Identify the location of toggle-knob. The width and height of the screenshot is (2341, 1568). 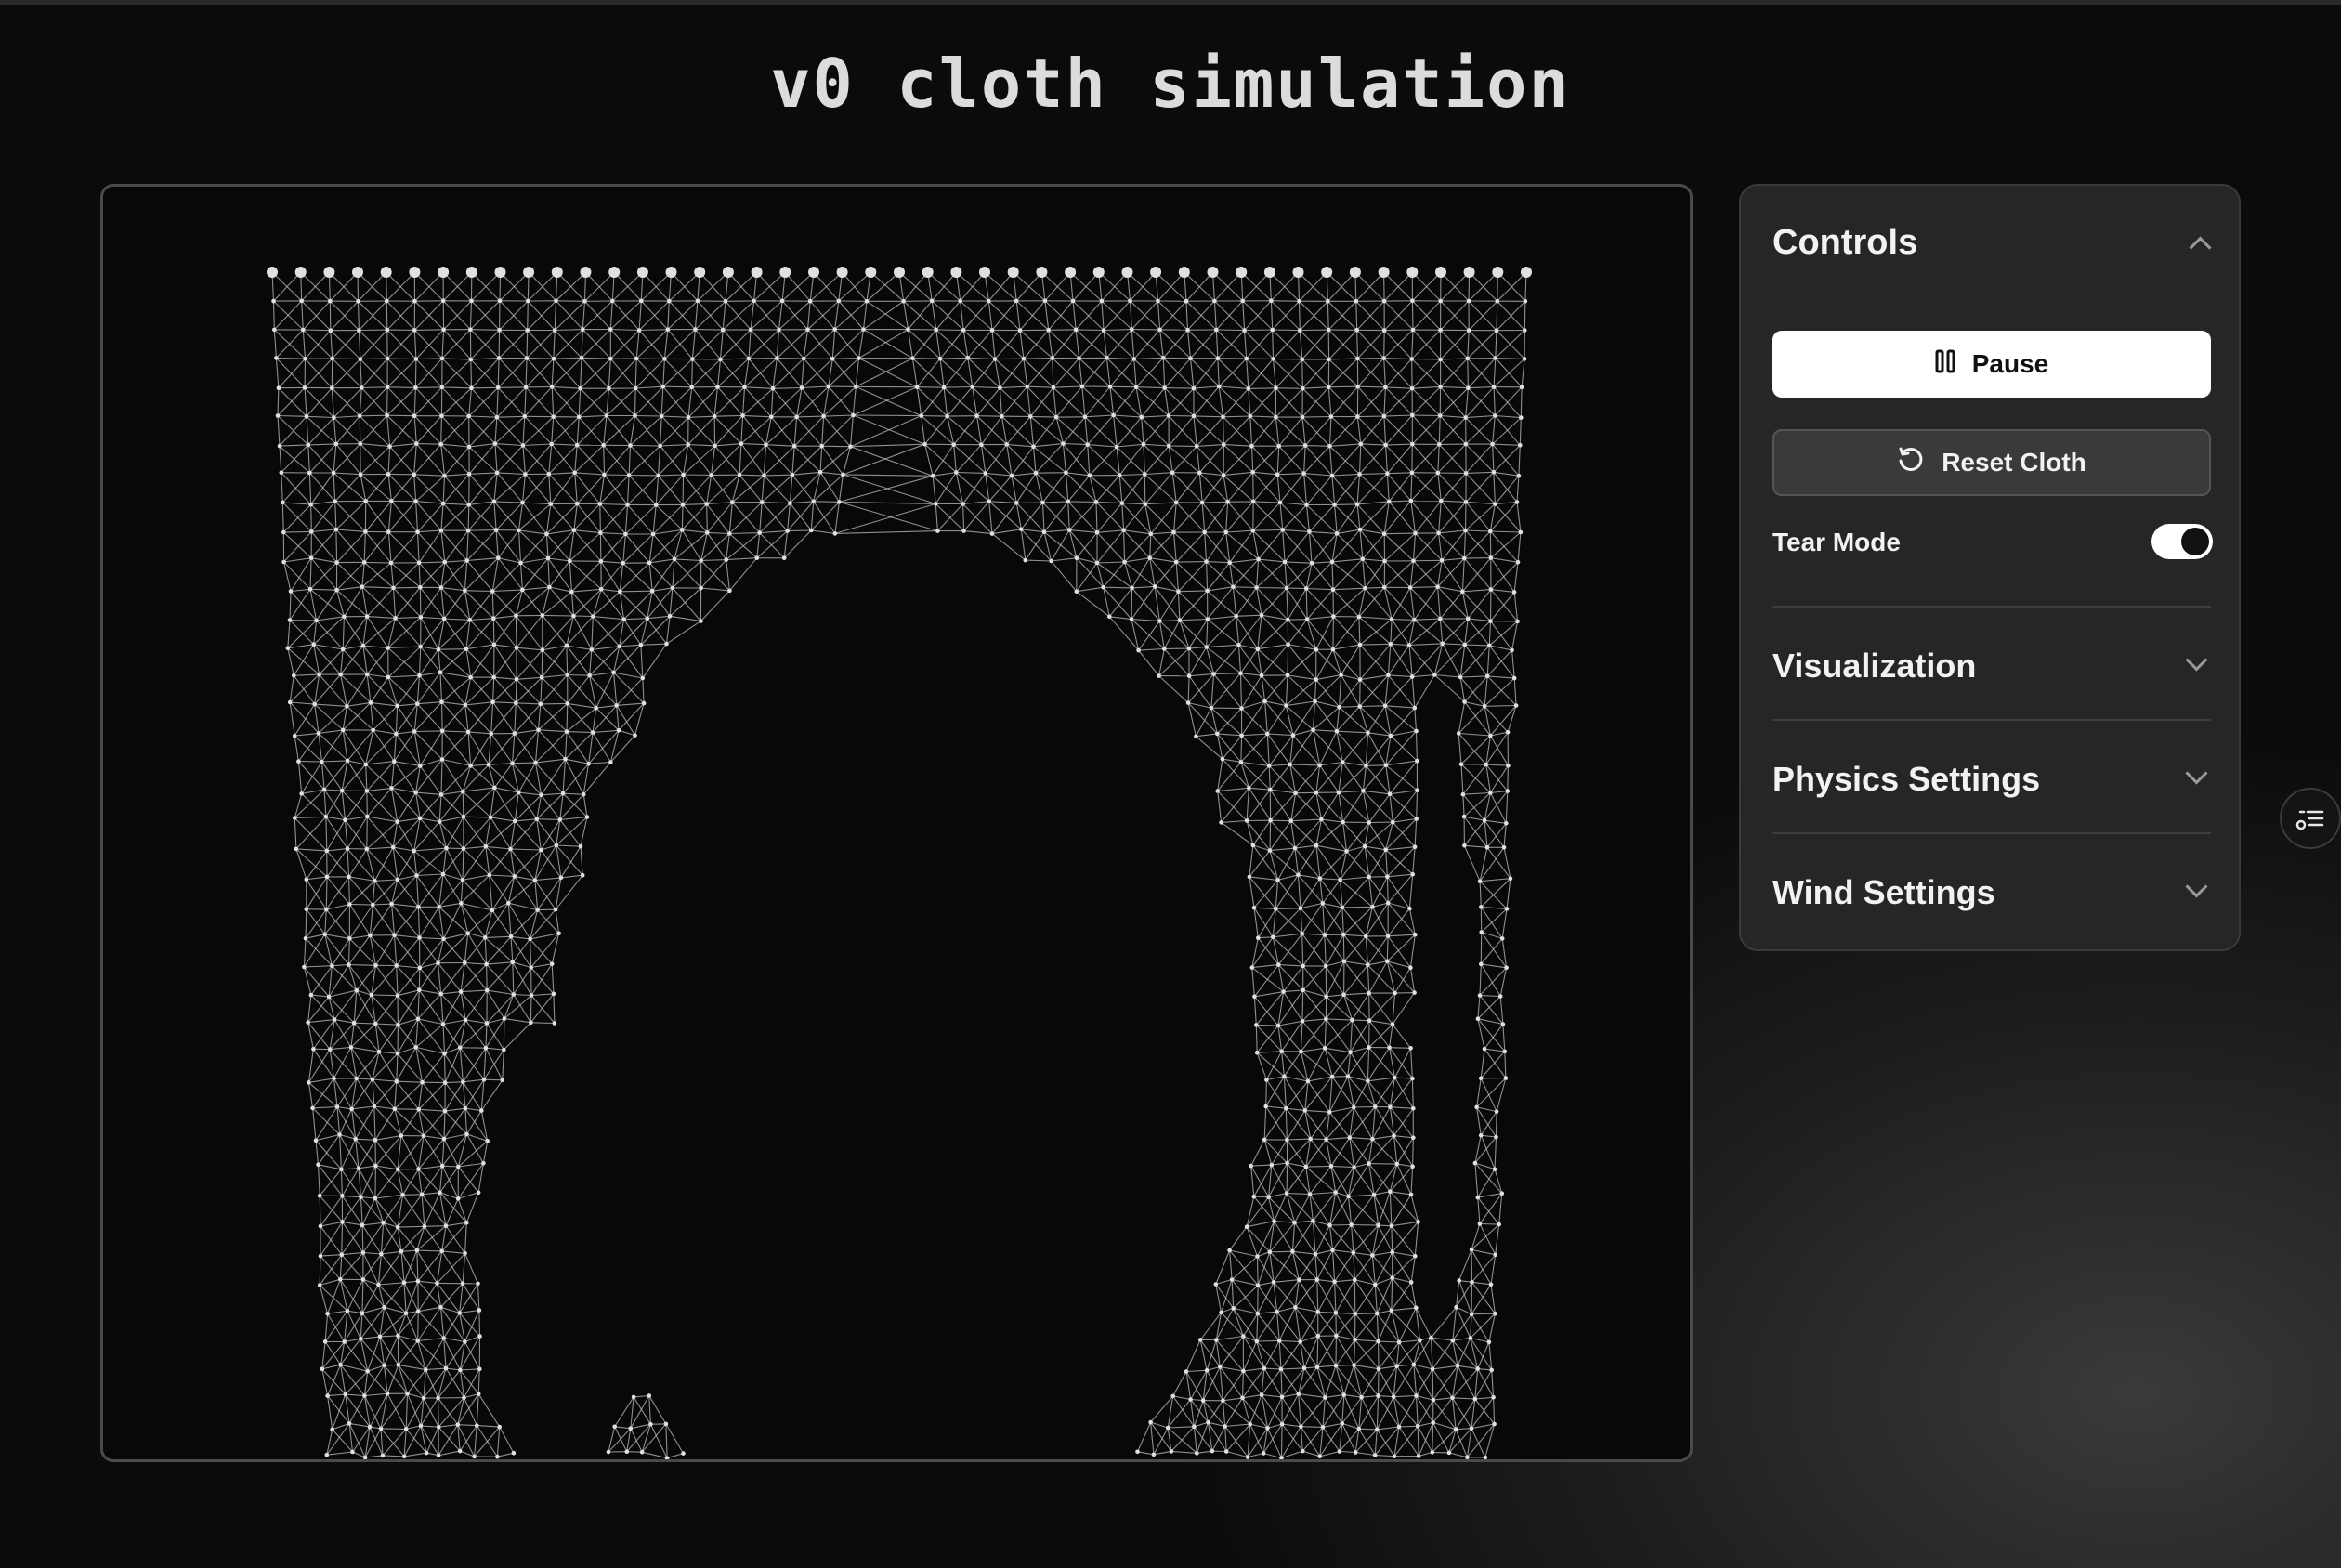
(2195, 541).